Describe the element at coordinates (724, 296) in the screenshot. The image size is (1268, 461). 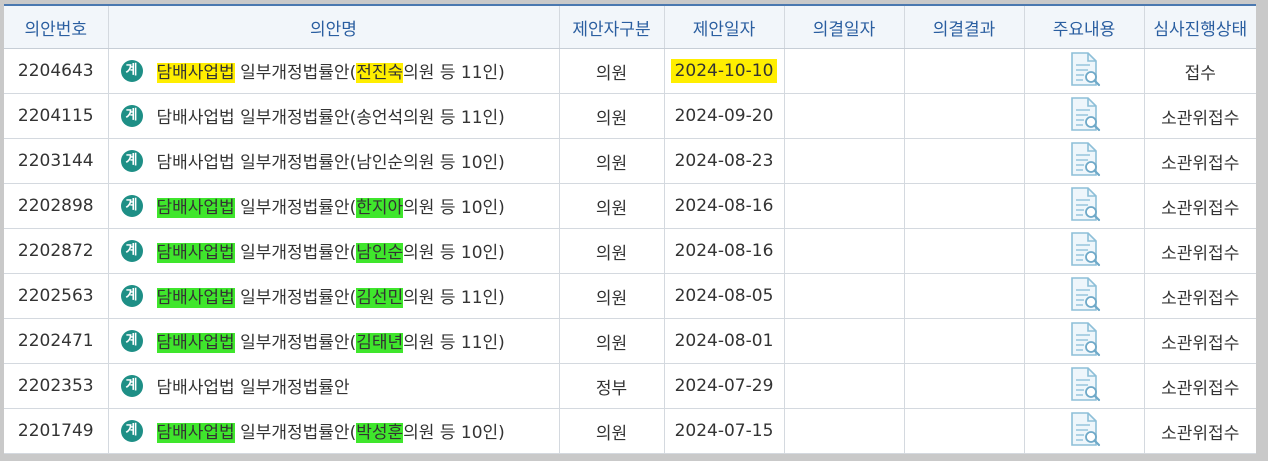
I see `proposal-date-text: 2024-08-05` at that location.